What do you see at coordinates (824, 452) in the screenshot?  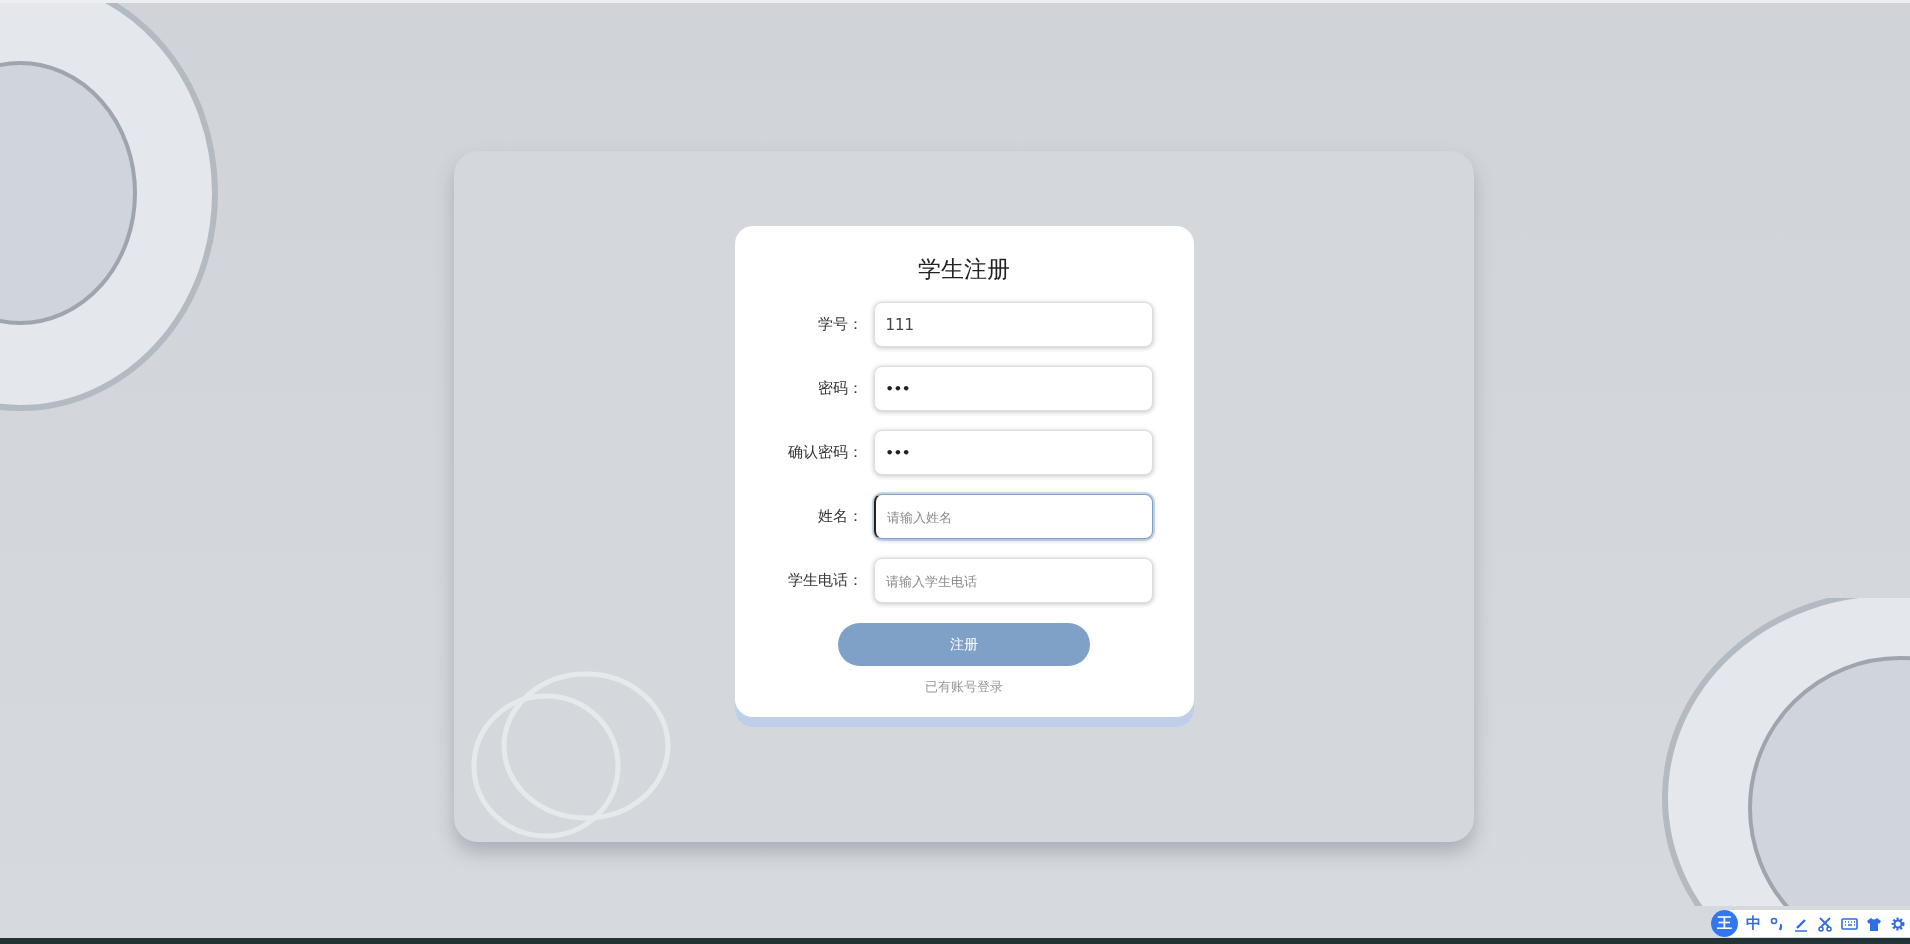 I see `field-label: 确认密码：` at bounding box center [824, 452].